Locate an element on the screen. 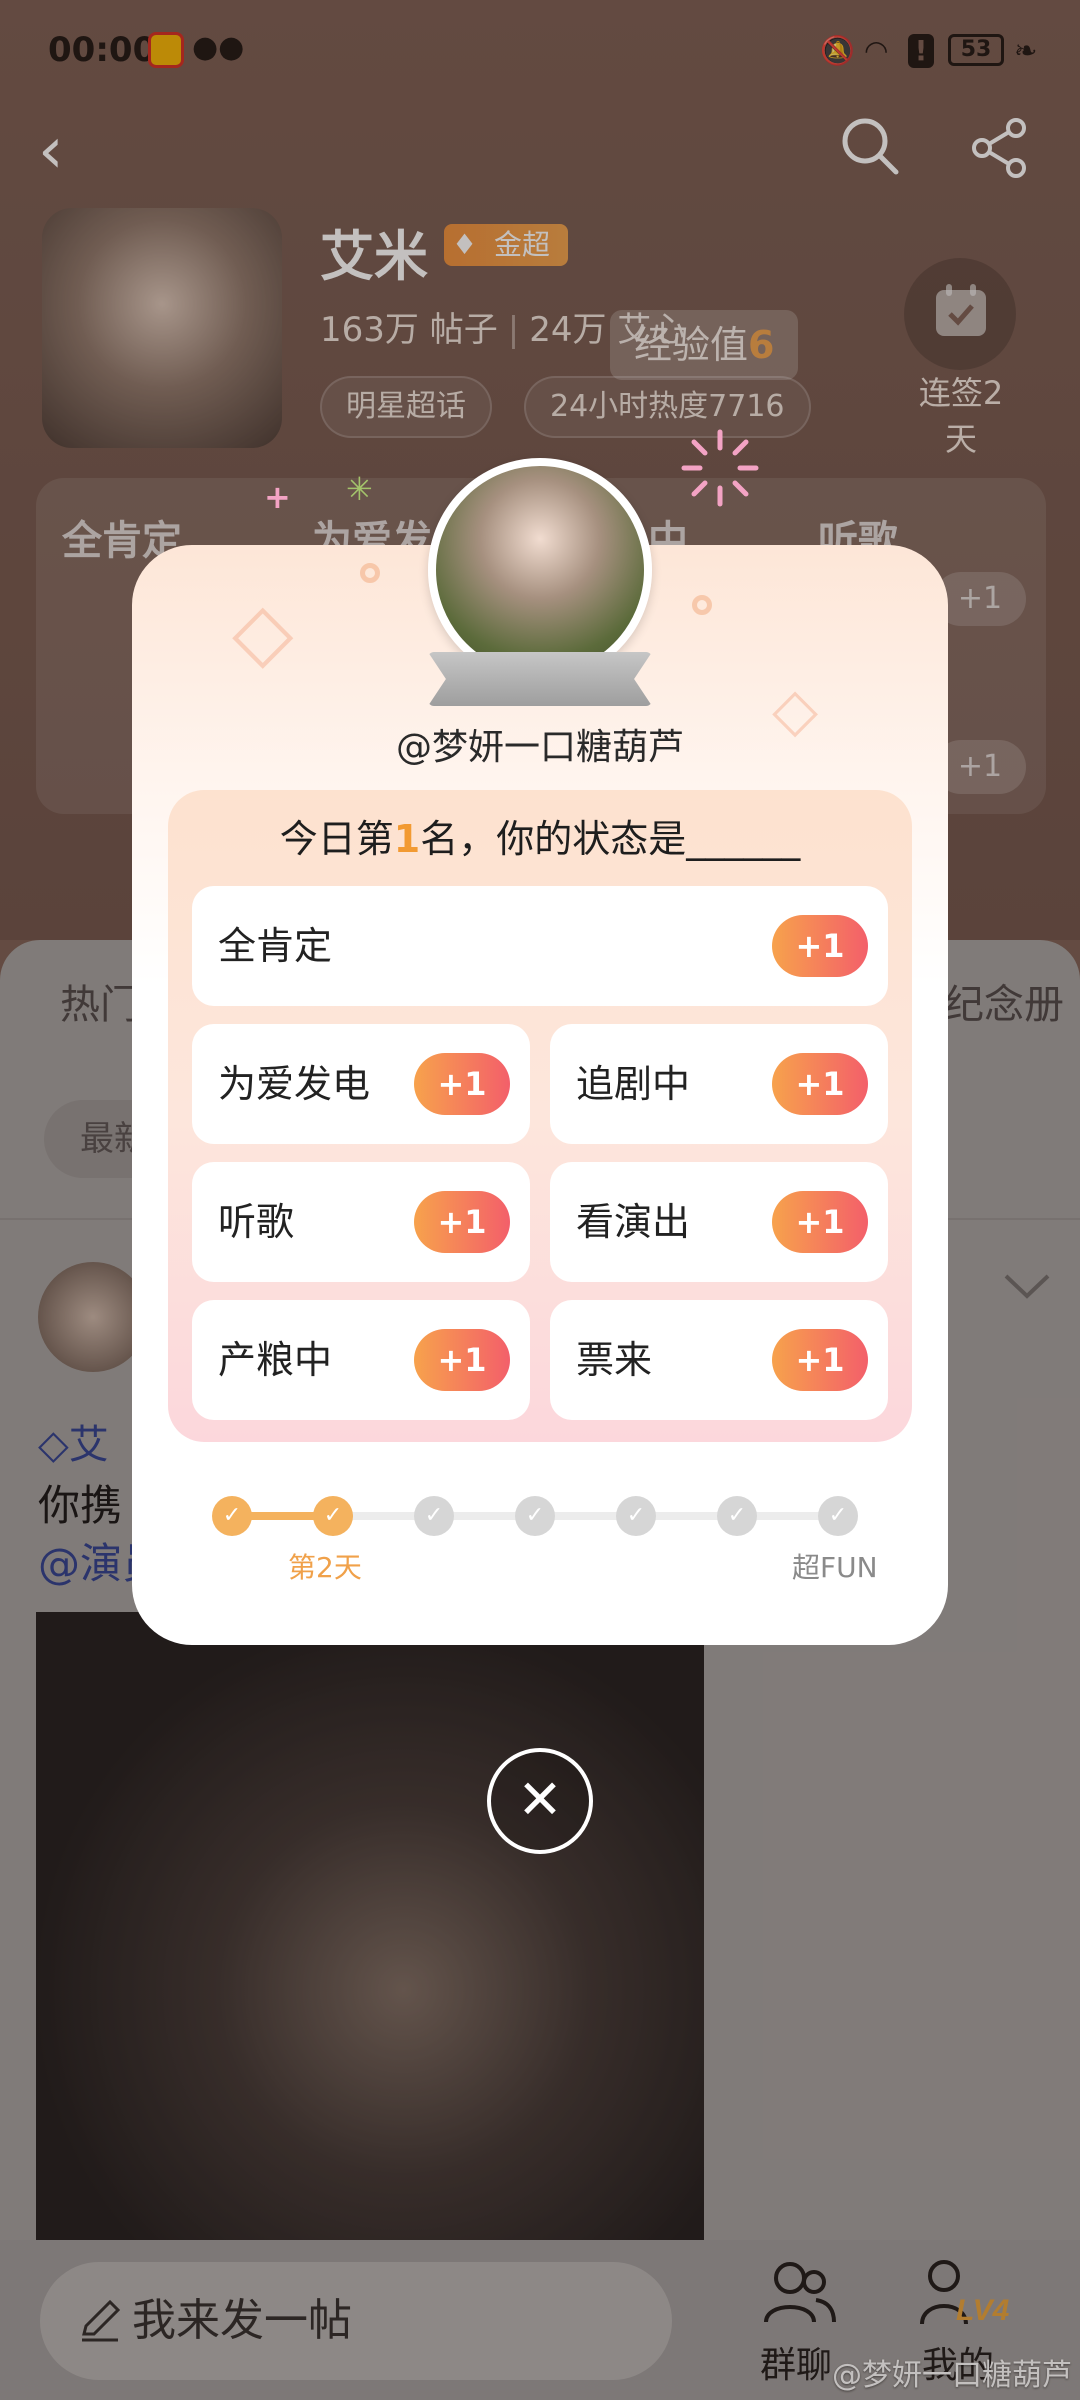 This screenshot has height=2400, width=1080. status-option-quankending: 全肯定 +1 is located at coordinates (540, 946).